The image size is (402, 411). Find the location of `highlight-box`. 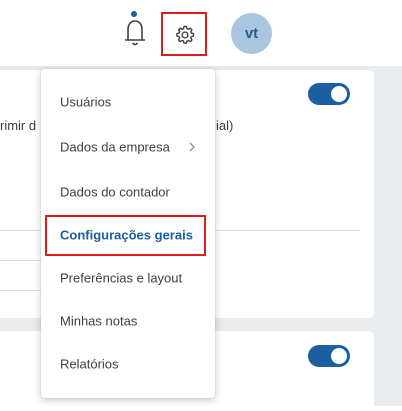

highlight-box is located at coordinates (125, 235).